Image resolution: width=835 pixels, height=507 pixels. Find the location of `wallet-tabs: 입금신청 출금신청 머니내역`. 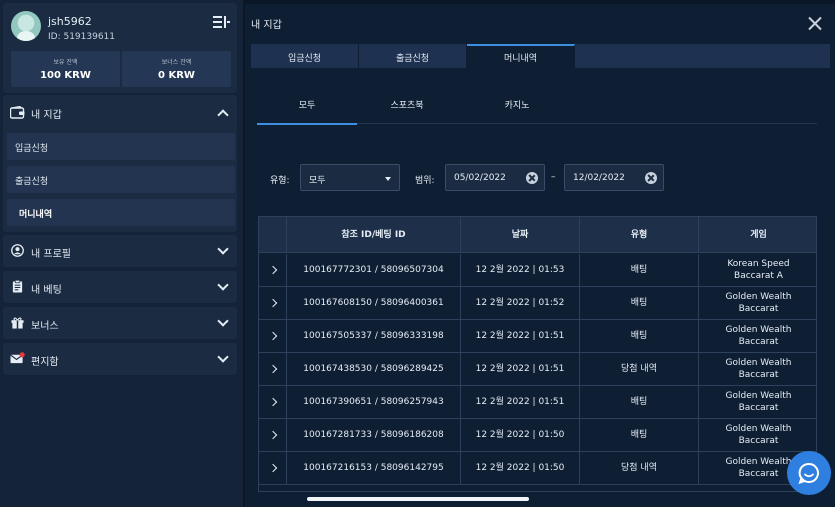

wallet-tabs: 입금신청 출금신청 머니내역 is located at coordinates (540, 56).